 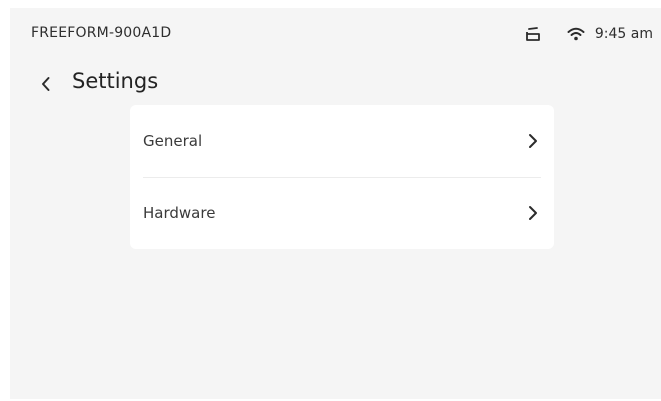 I want to click on status-icons: 9:45 am, so click(x=589, y=34).